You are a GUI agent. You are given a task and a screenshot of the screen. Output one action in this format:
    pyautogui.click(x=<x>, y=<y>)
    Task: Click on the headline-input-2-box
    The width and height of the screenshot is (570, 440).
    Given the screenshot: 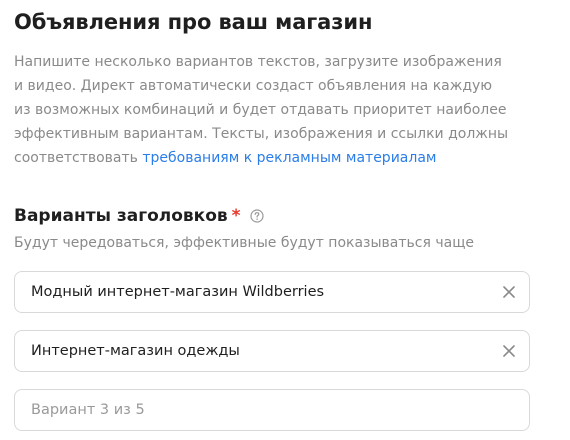 What is the action you would take?
    pyautogui.click(x=272, y=351)
    